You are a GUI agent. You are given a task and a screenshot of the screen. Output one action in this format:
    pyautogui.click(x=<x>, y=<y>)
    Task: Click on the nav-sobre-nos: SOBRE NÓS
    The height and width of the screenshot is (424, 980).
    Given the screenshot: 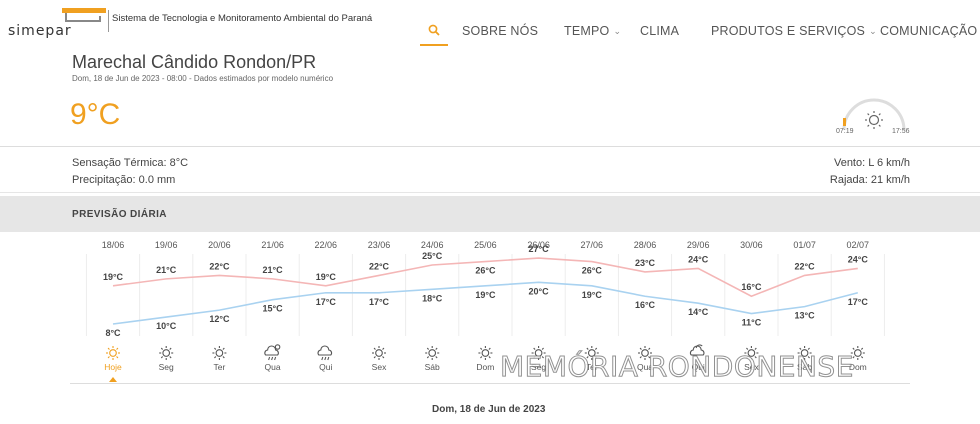 What is the action you would take?
    pyautogui.click(x=500, y=31)
    